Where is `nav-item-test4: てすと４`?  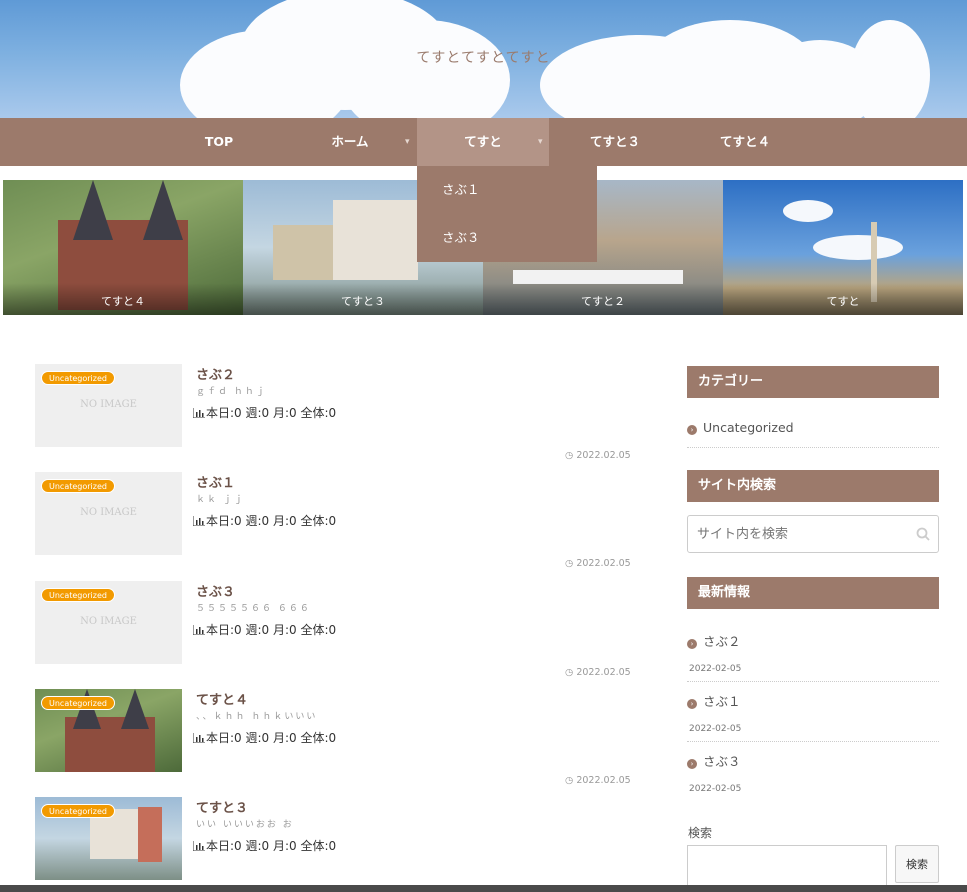
nav-item-test4: てすと４ is located at coordinates (745, 142).